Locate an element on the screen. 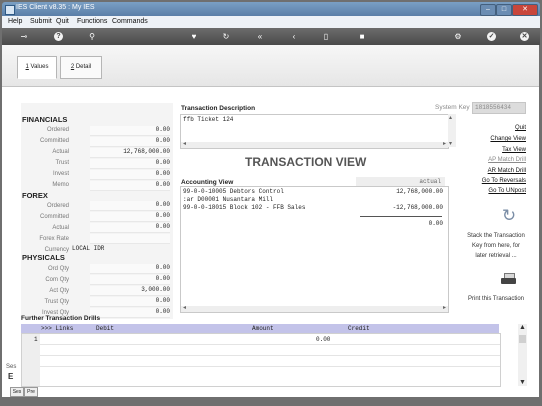 This screenshot has height=406, width=542. further-drills-heading: Further Transaction Drills is located at coordinates (61, 318).